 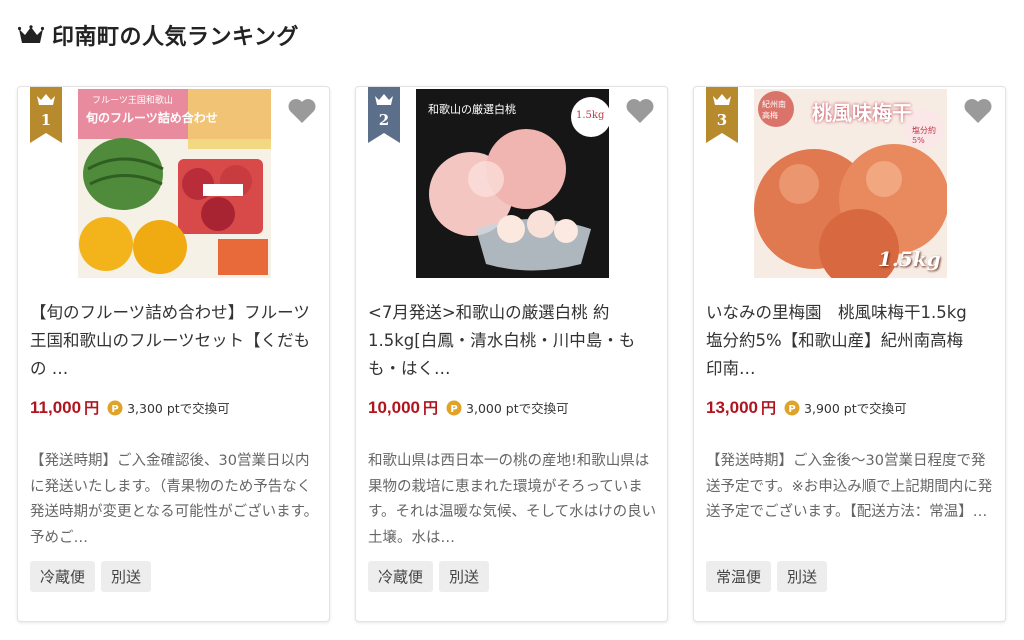 I want to click on price: 11,000 円, so click(x=65, y=407).